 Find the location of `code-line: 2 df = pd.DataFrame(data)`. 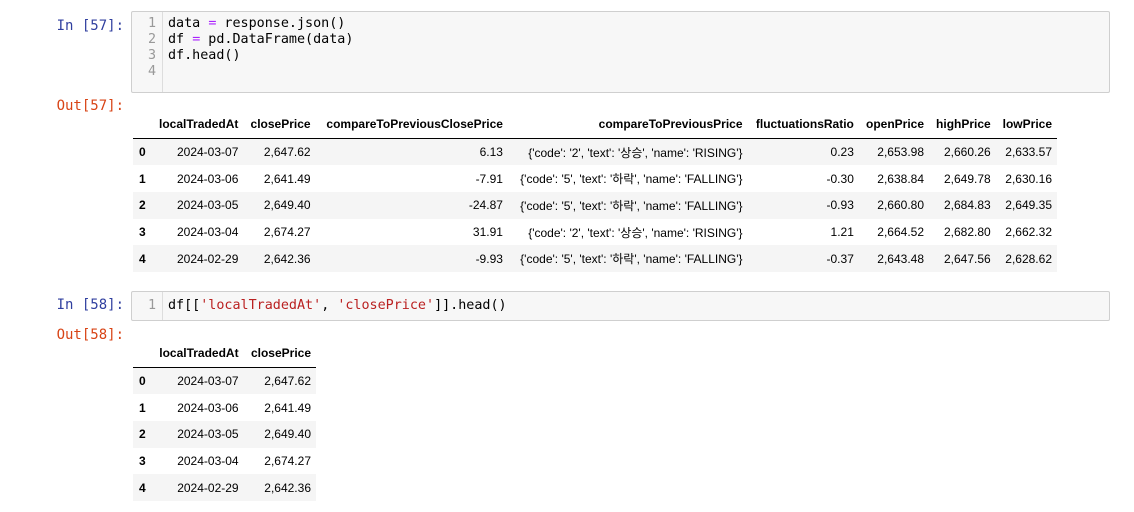

code-line: 2 df = pd.DataFrame(data) is located at coordinates (620, 40).